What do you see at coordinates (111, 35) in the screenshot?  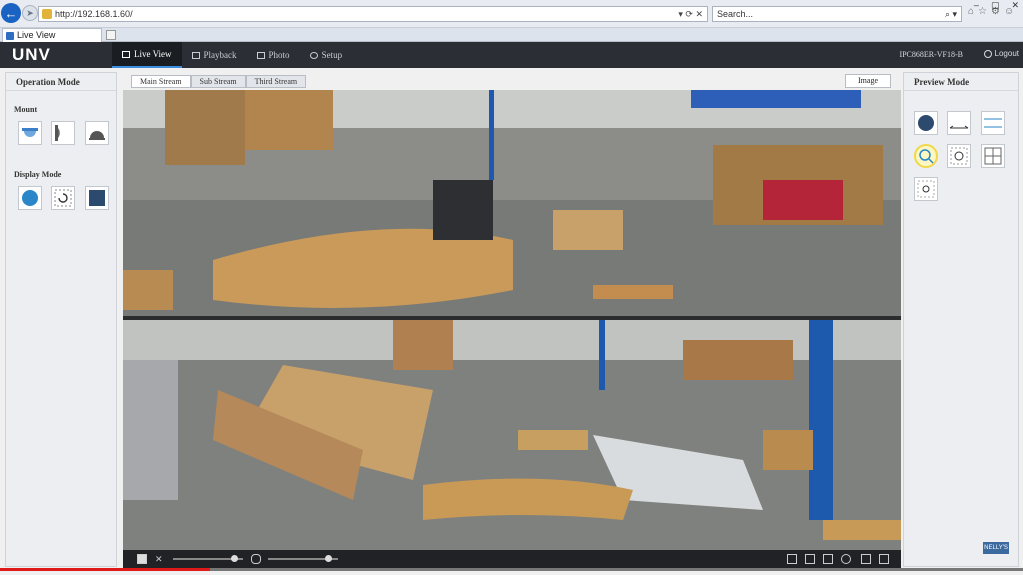 I see `new-tab-icon` at bounding box center [111, 35].